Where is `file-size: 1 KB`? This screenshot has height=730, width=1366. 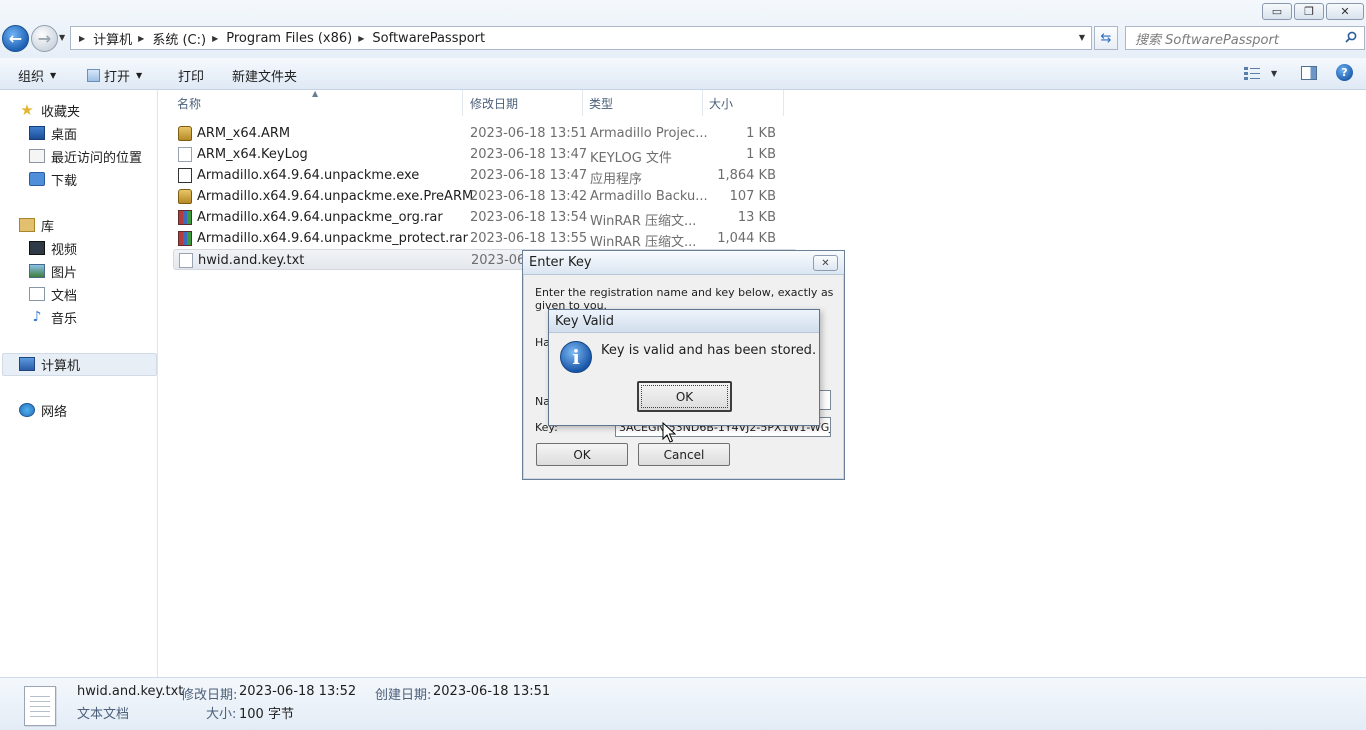
file-size: 1 KB is located at coordinates (761, 154).